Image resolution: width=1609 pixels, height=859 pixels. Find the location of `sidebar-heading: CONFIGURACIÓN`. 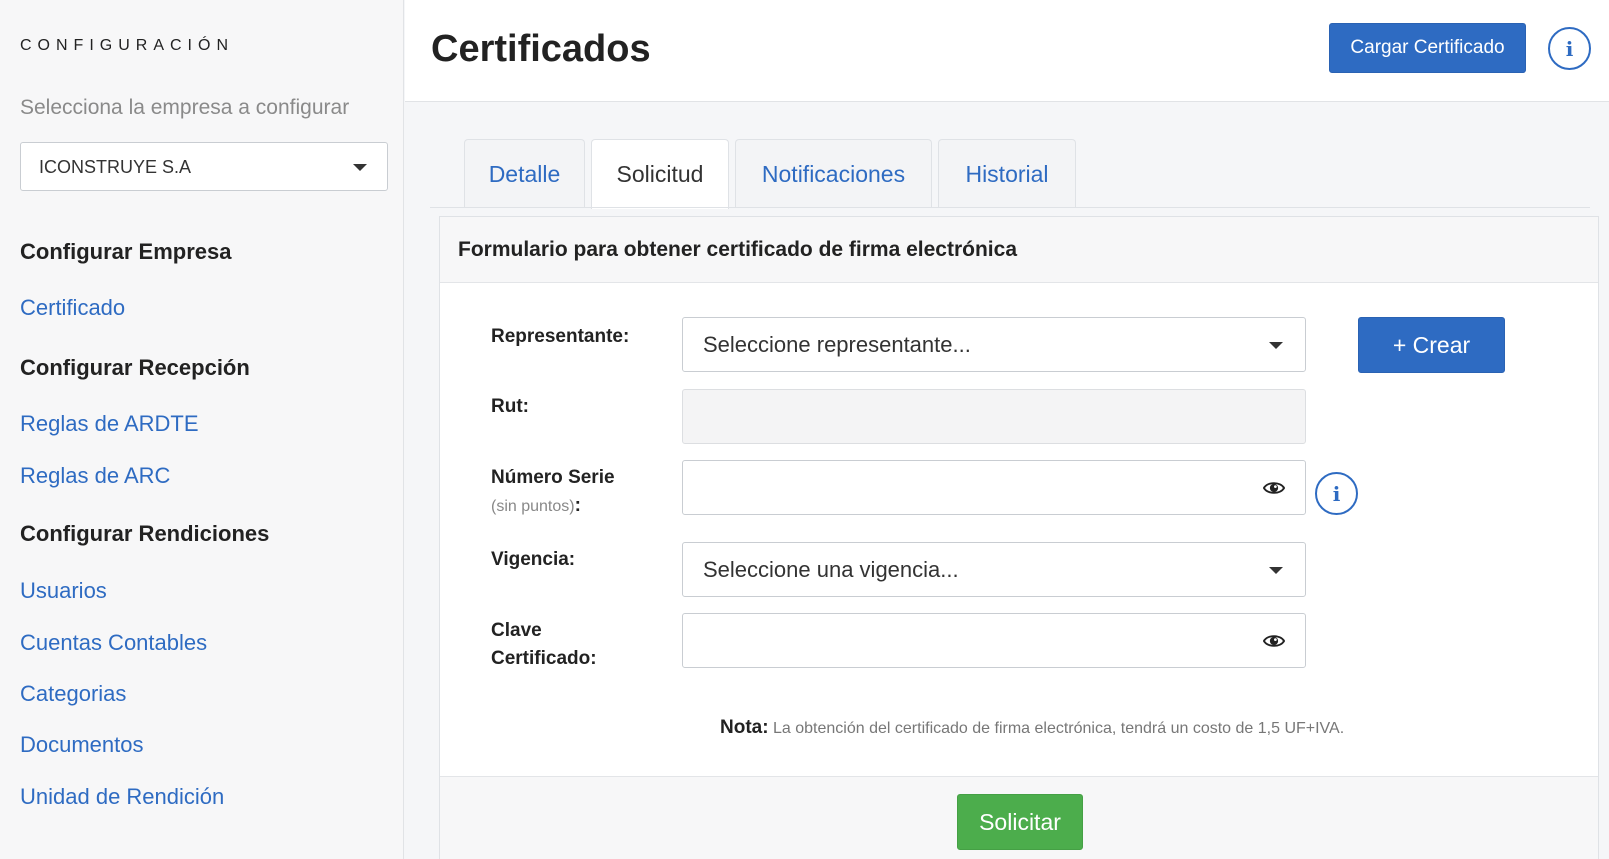

sidebar-heading: CONFIGURACIÓN is located at coordinates (127, 45).